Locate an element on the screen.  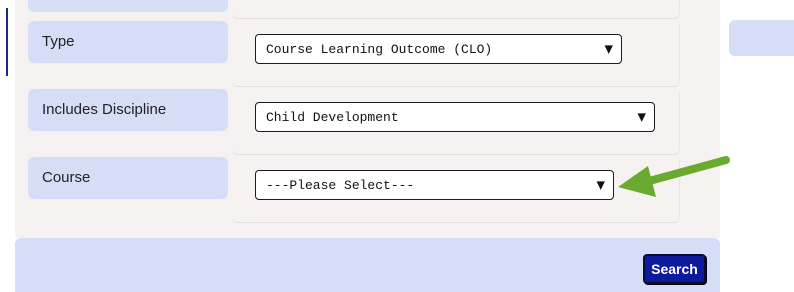
previous-row-value-cell is located at coordinates (456, 9).